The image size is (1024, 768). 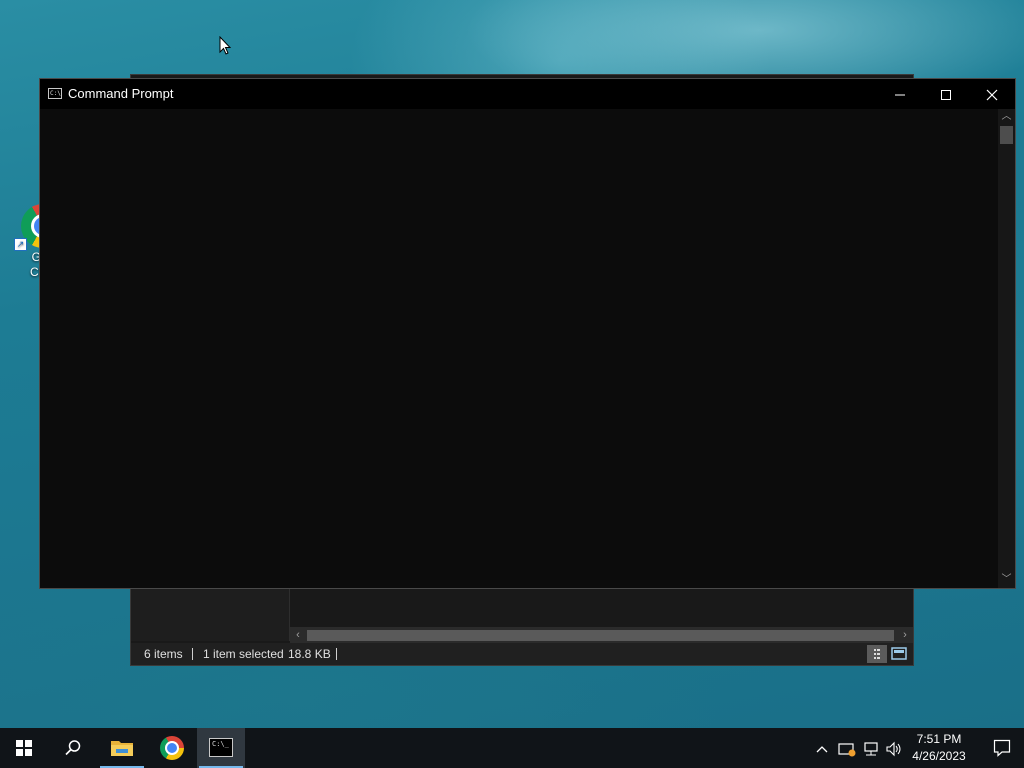 I want to click on cmd-icon: C:\, so click(x=55, y=93).